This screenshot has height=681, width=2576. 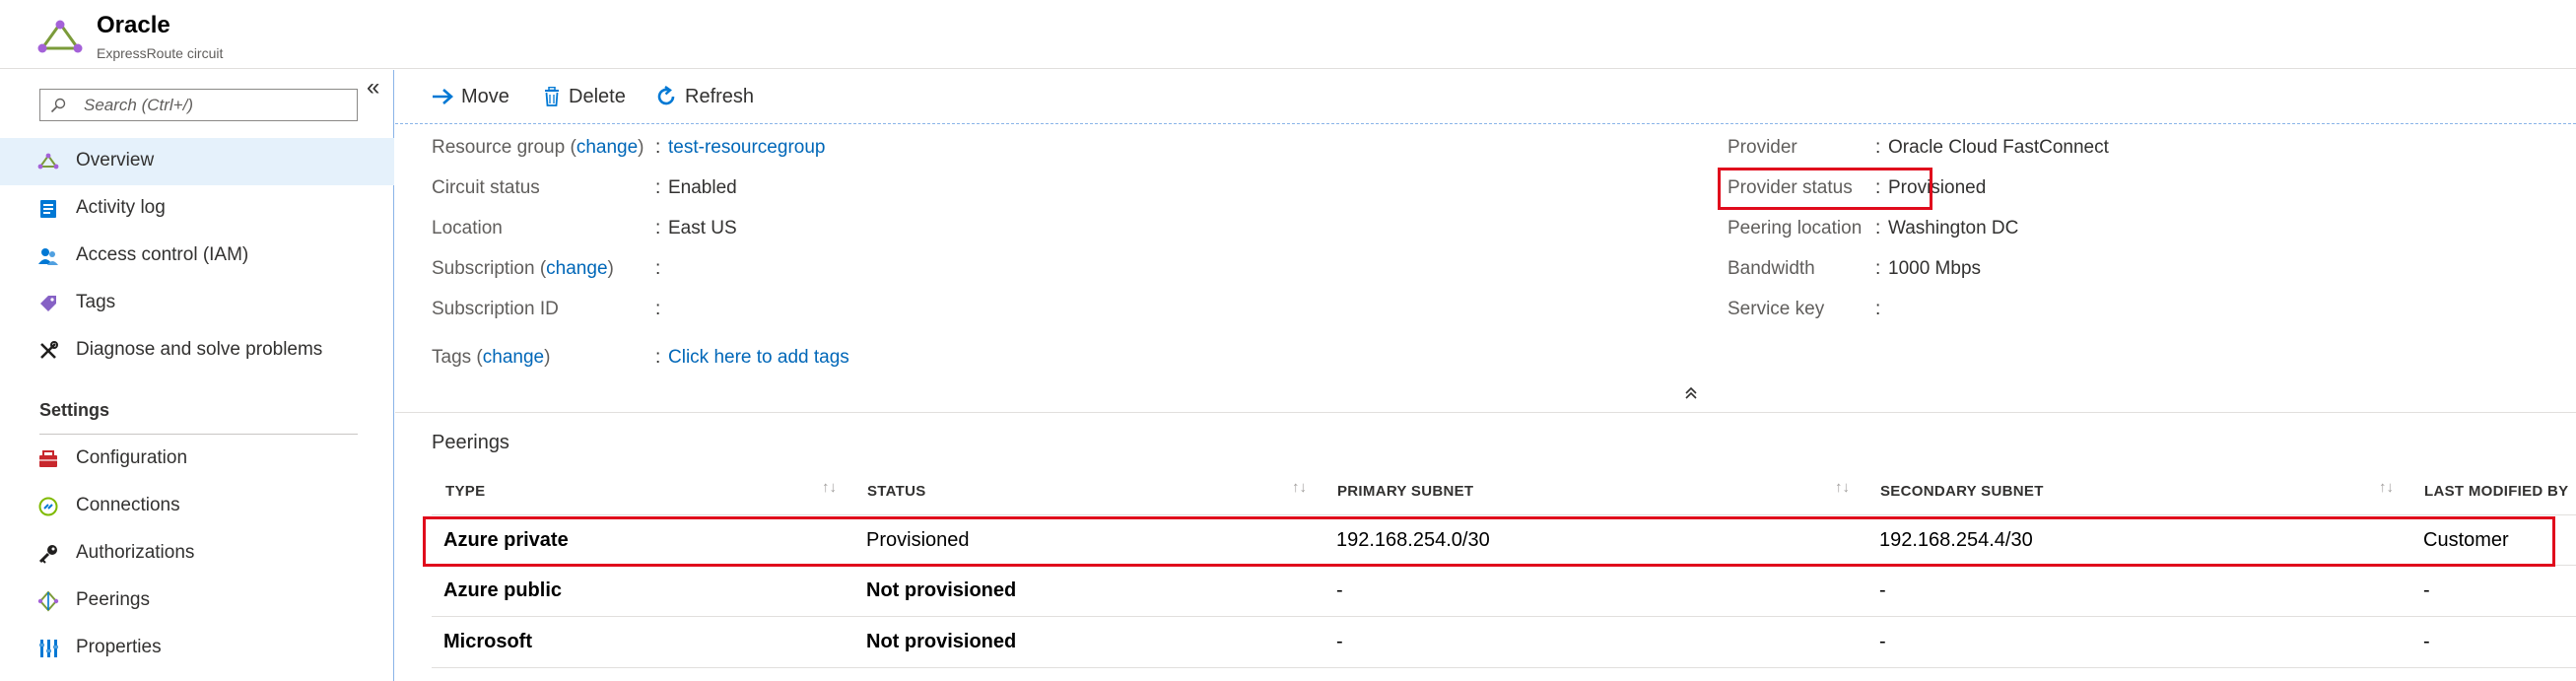 I want to click on table-row: Microsoft Not provisioned - - -, so click(x=1504, y=642).